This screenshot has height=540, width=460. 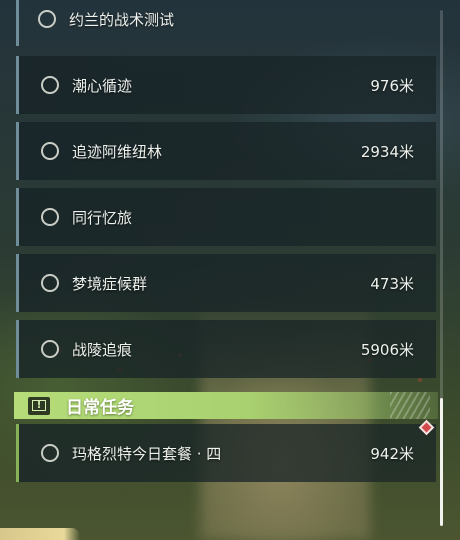 What do you see at coordinates (387, 151) in the screenshot?
I see `quest-distance: 2934米` at bounding box center [387, 151].